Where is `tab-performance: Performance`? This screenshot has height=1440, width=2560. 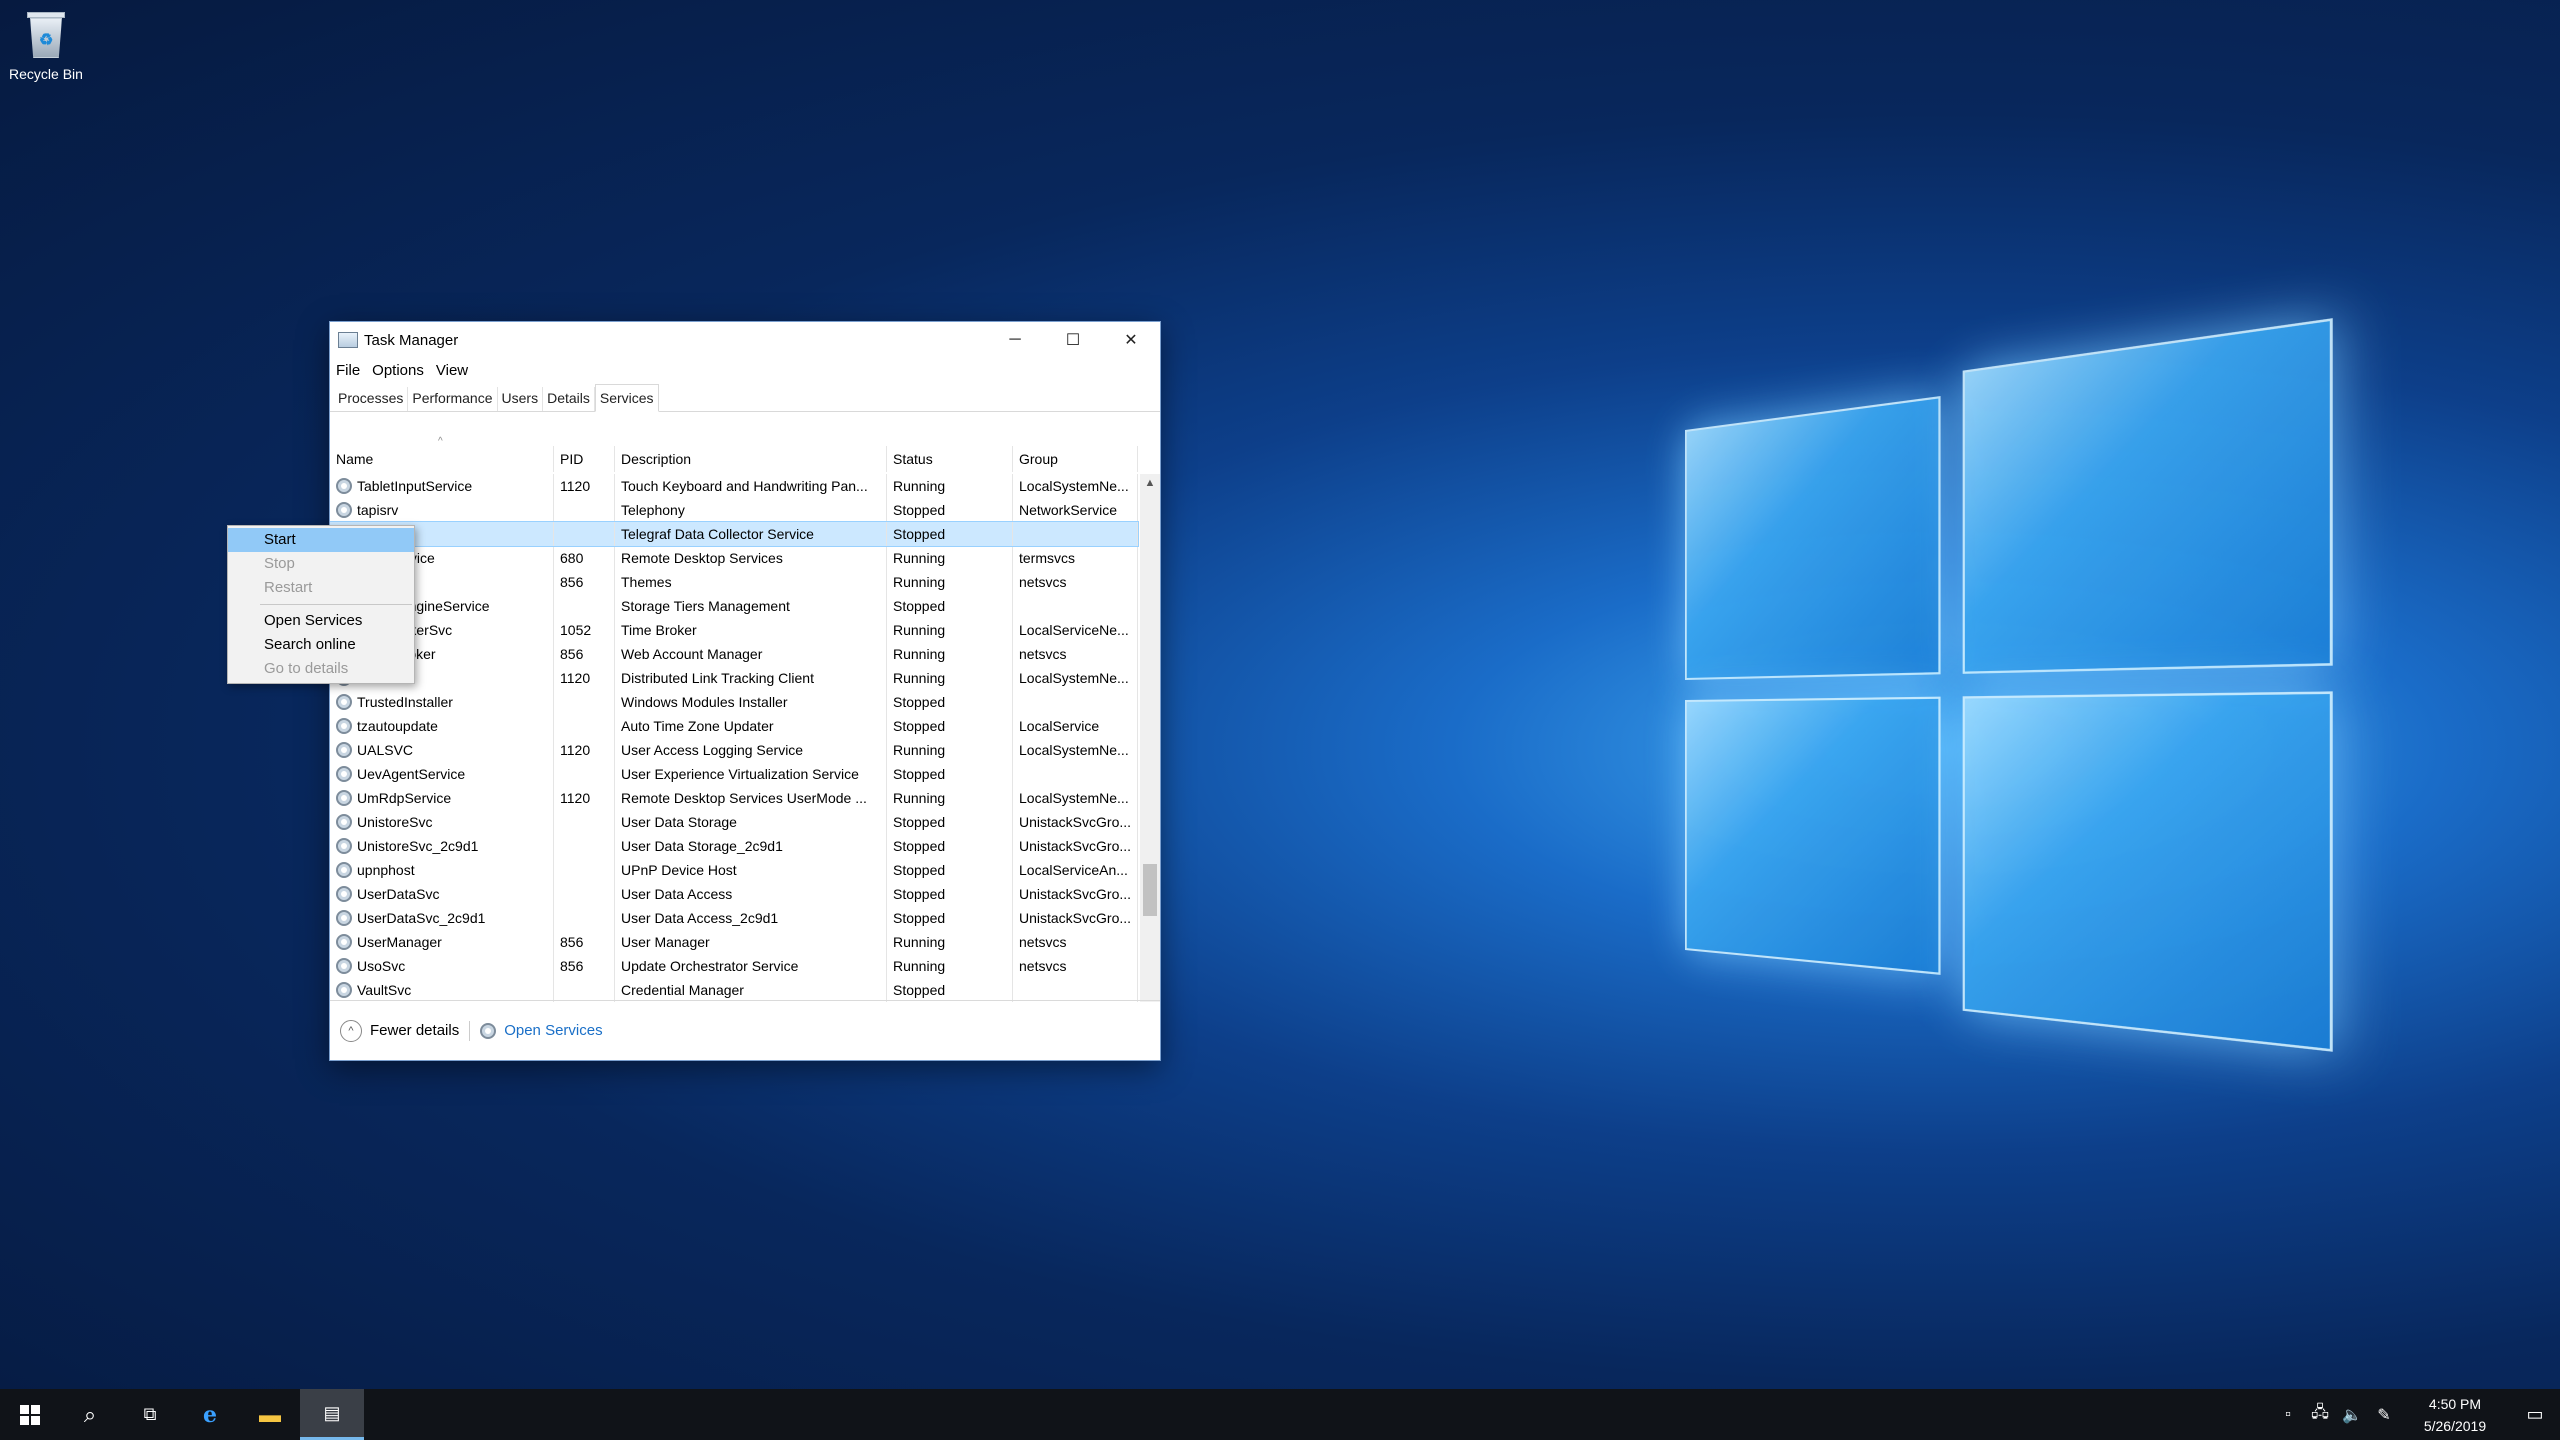
tab-performance: Performance is located at coordinates (453, 399).